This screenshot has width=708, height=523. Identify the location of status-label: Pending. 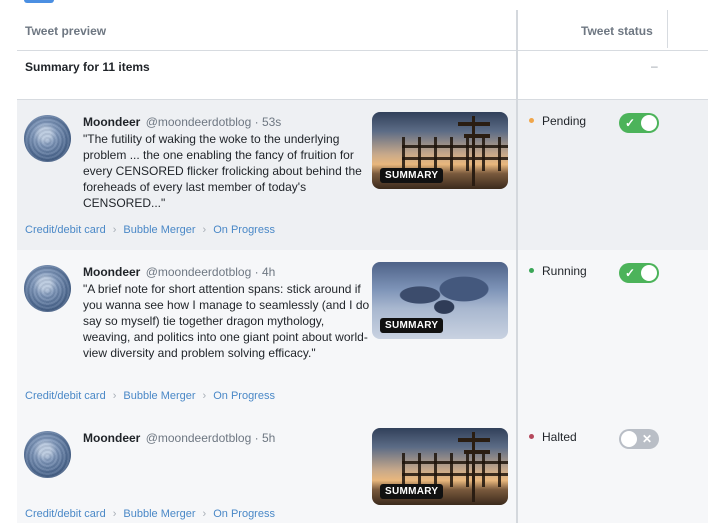
(564, 121).